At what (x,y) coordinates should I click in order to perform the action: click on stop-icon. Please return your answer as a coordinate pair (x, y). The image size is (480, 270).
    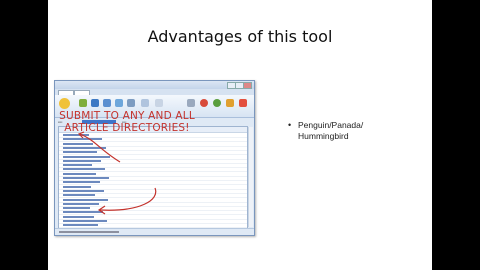
    Looking at the image, I should click on (204, 103).